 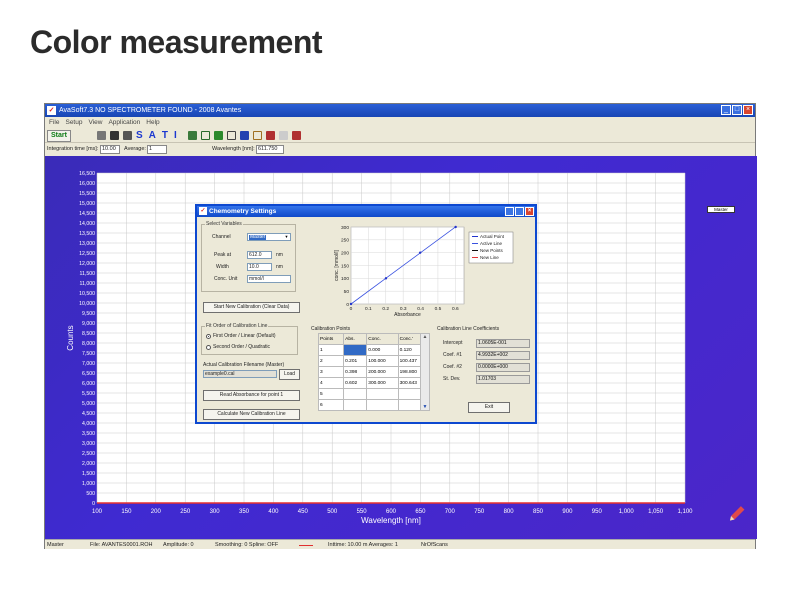 What do you see at coordinates (192, 135) in the screenshot?
I see `history-icon` at bounding box center [192, 135].